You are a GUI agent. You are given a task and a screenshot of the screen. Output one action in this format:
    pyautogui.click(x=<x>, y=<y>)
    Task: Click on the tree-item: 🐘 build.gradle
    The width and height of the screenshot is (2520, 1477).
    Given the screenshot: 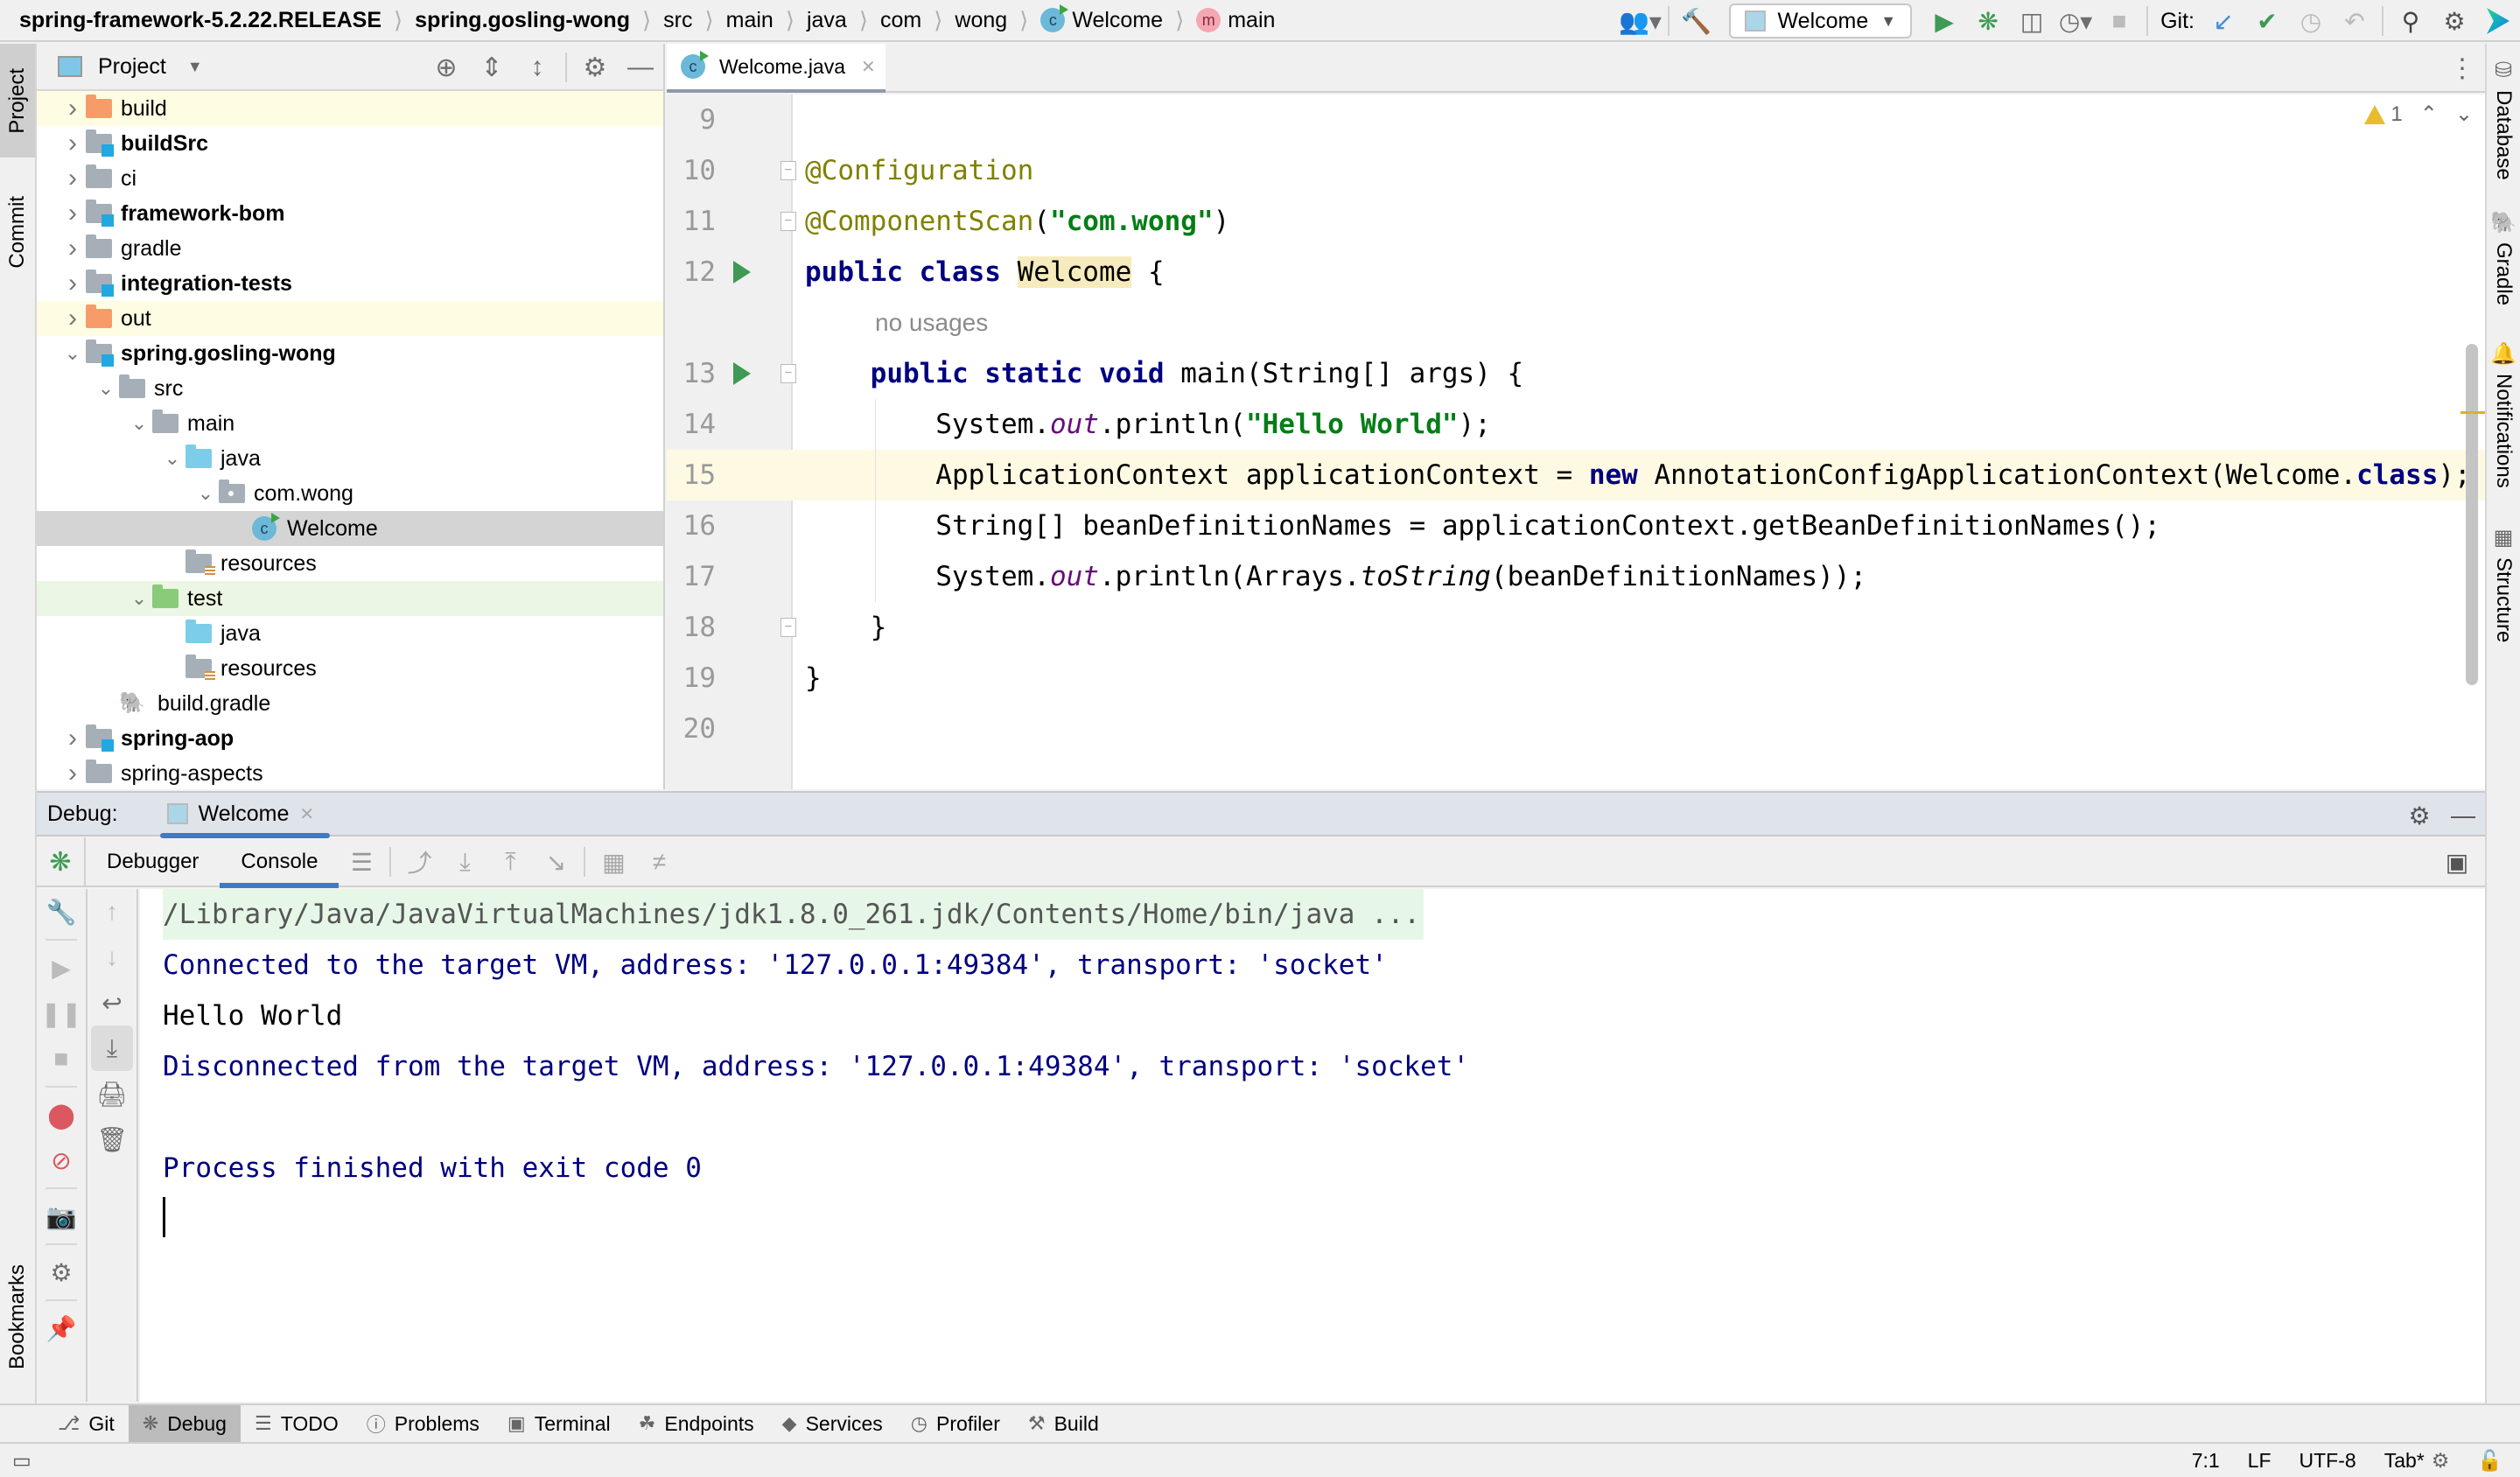 What is the action you would take?
    pyautogui.click(x=350, y=703)
    